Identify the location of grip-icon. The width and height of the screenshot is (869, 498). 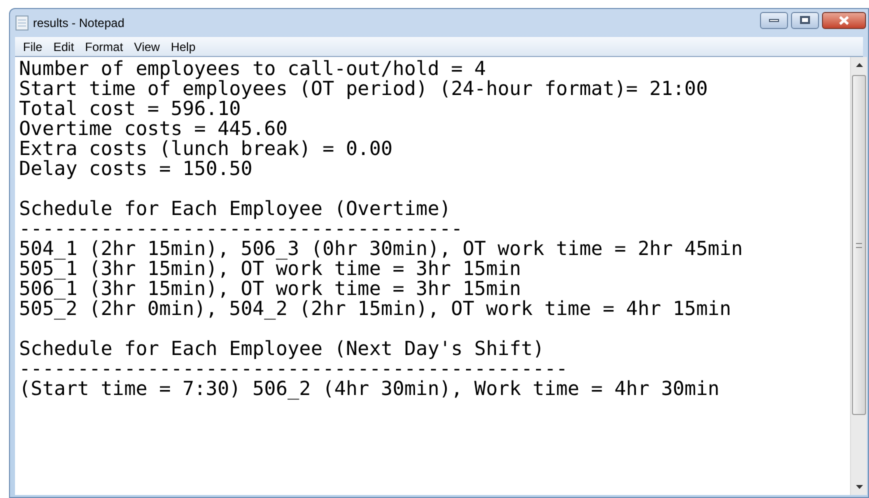
(859, 245).